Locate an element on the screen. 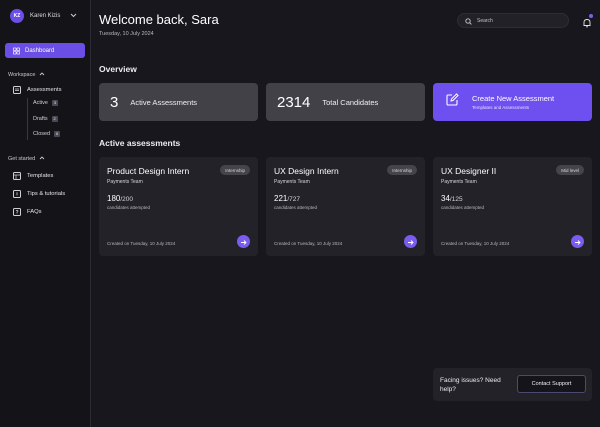 The image size is (600, 427). faqs-icon is located at coordinates (17, 212).